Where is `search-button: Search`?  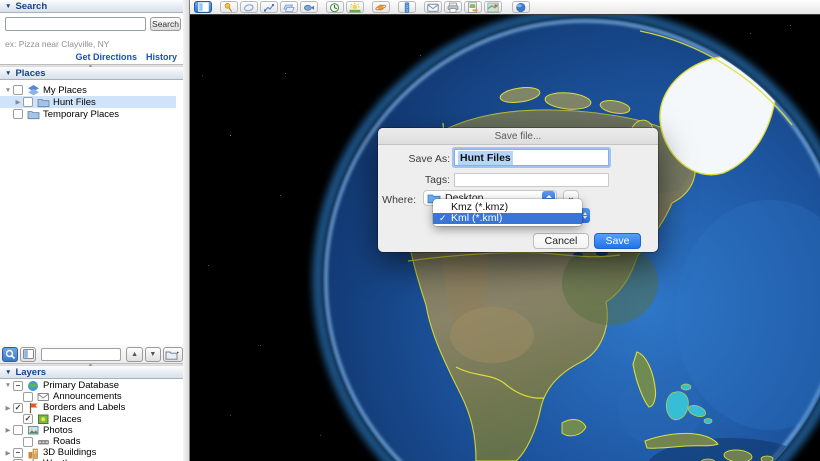 search-button: Search is located at coordinates (165, 24).